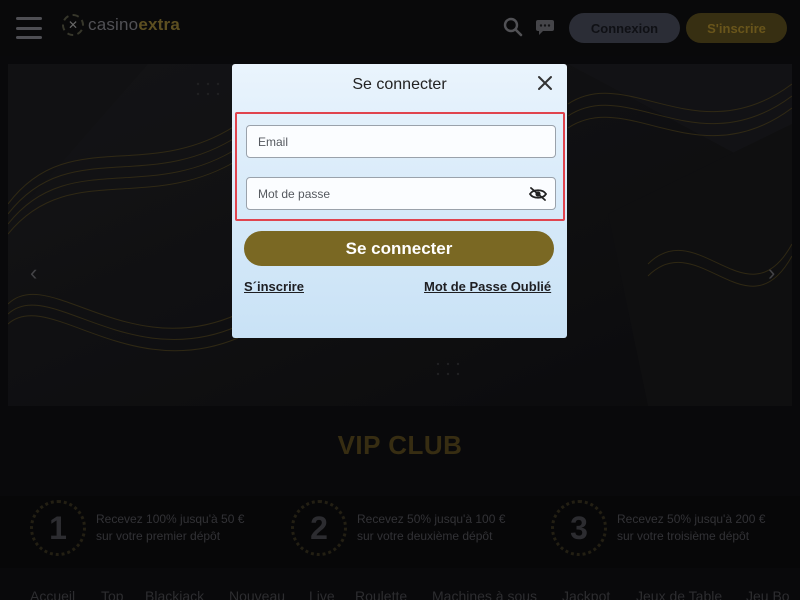  Describe the element at coordinates (545, 83) in the screenshot. I see `close-icon` at that location.